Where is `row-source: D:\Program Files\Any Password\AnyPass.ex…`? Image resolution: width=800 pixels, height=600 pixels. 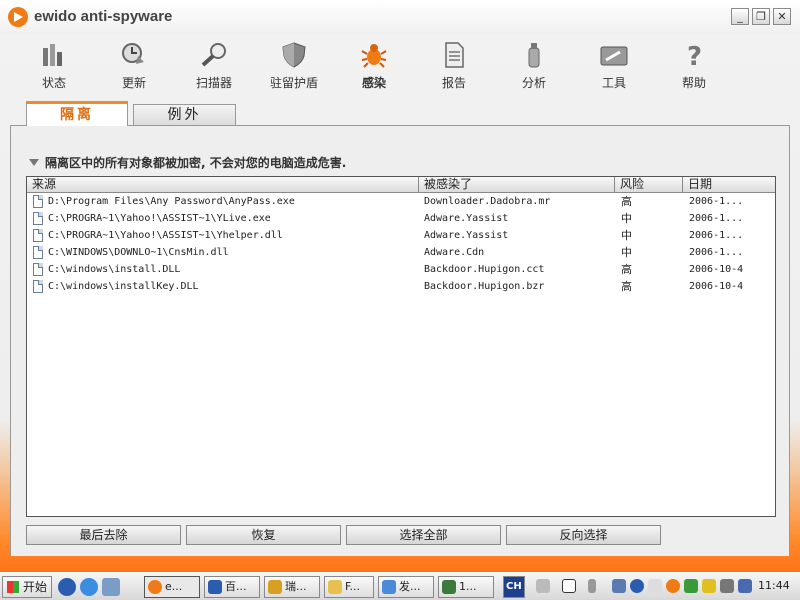 row-source: D:\Program Files\Any Password\AnyPass.ex… is located at coordinates (171, 201).